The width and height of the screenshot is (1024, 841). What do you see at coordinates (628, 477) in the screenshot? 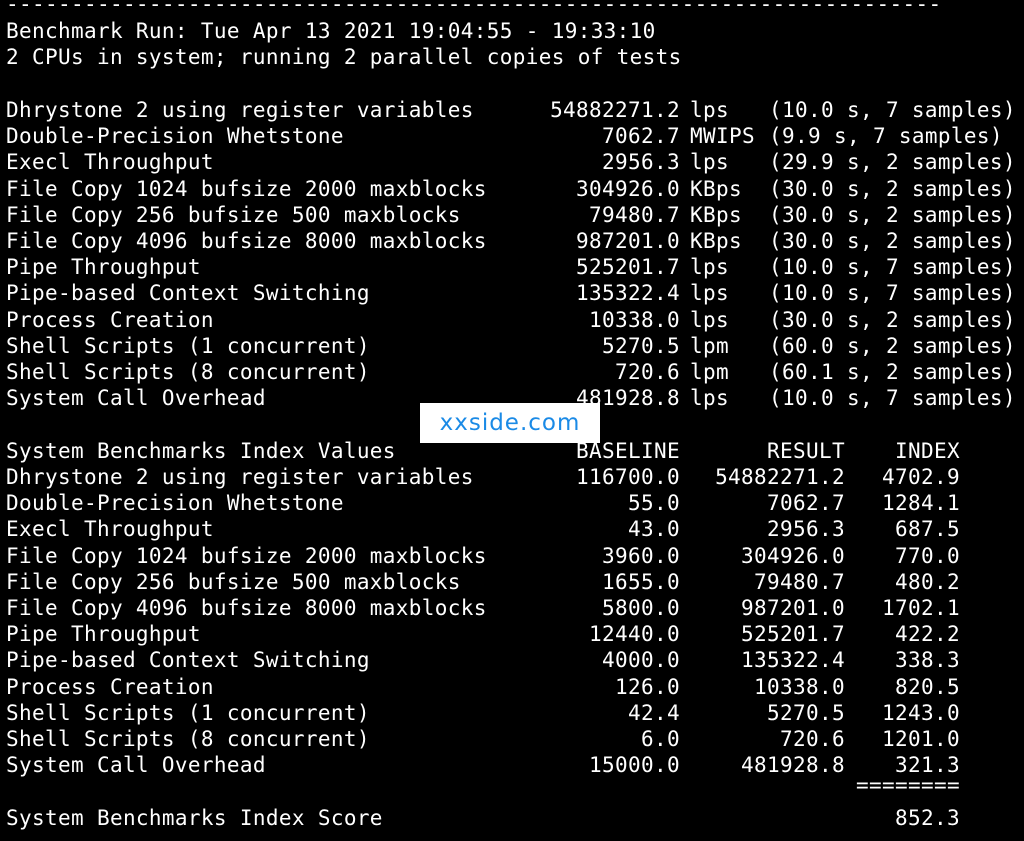
I see `index-row-baseline: 116700.0` at bounding box center [628, 477].